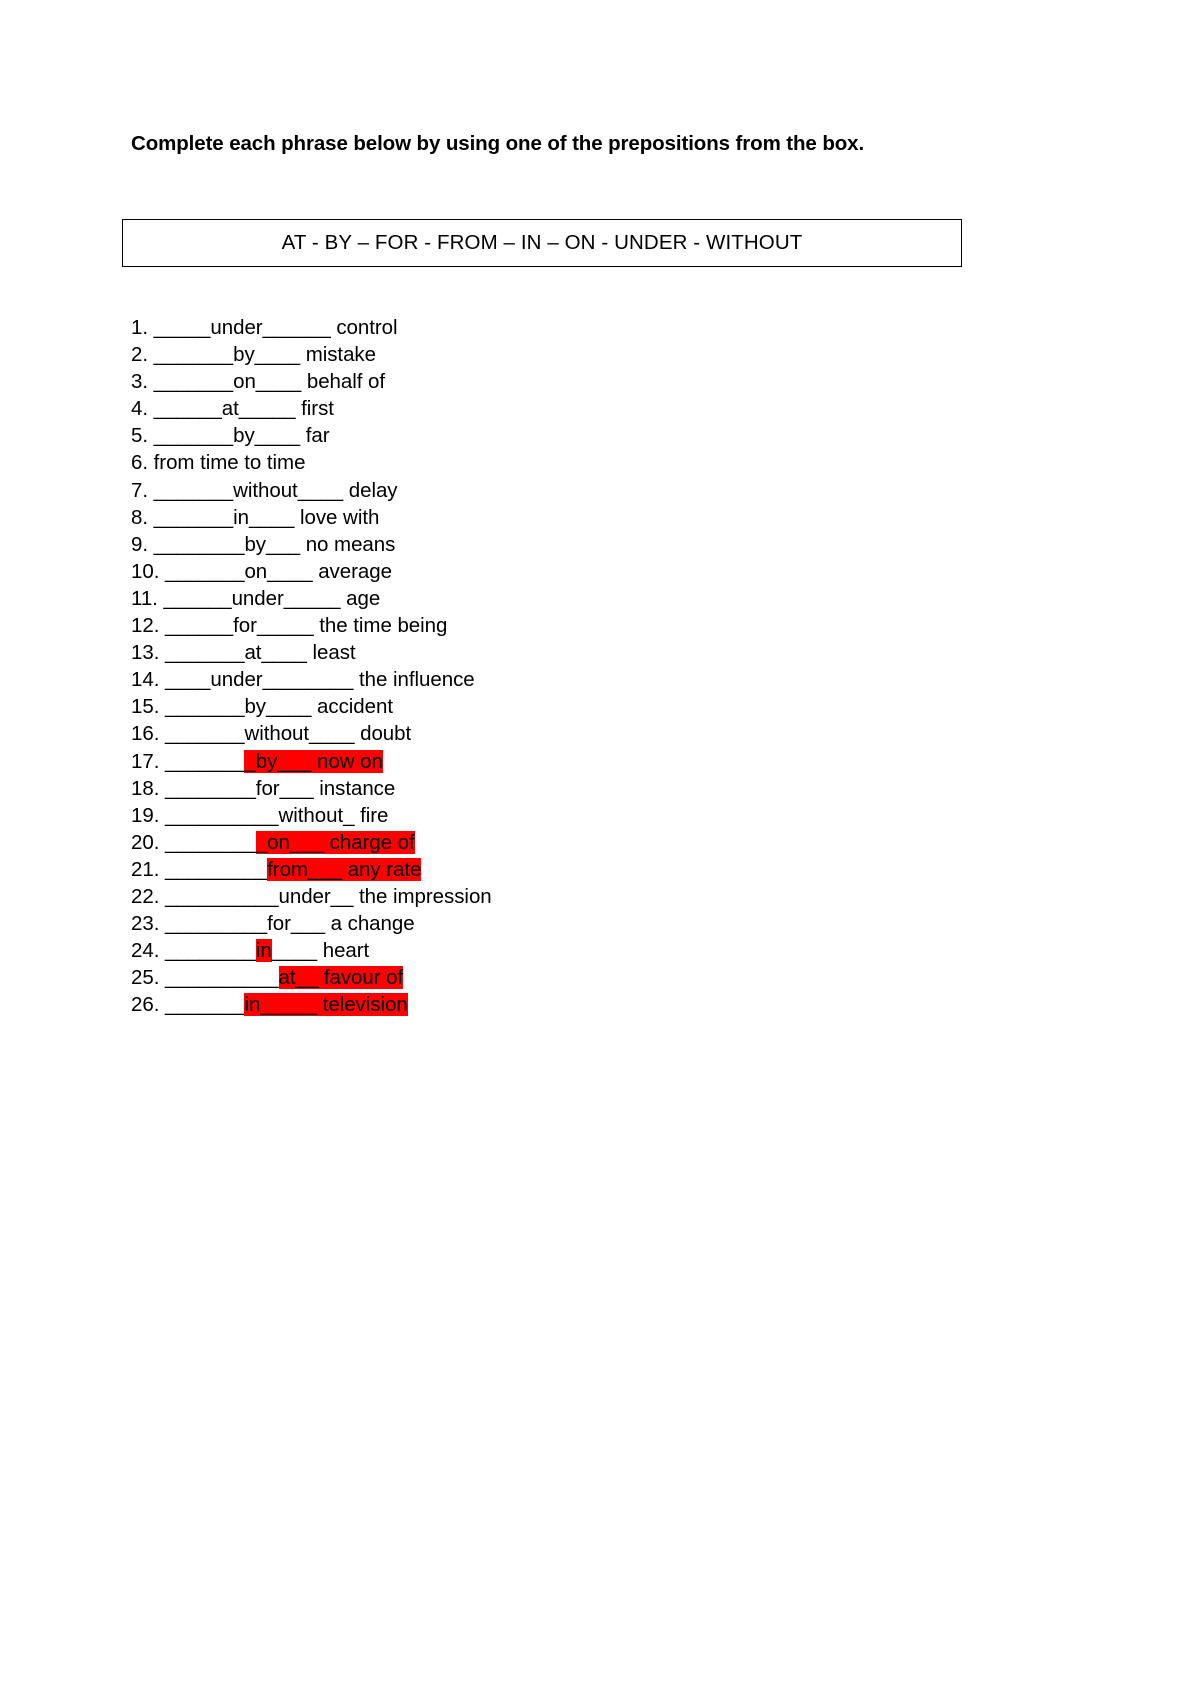  I want to click on exercise-item: 14. ____under________ the influence, so click(581, 679).